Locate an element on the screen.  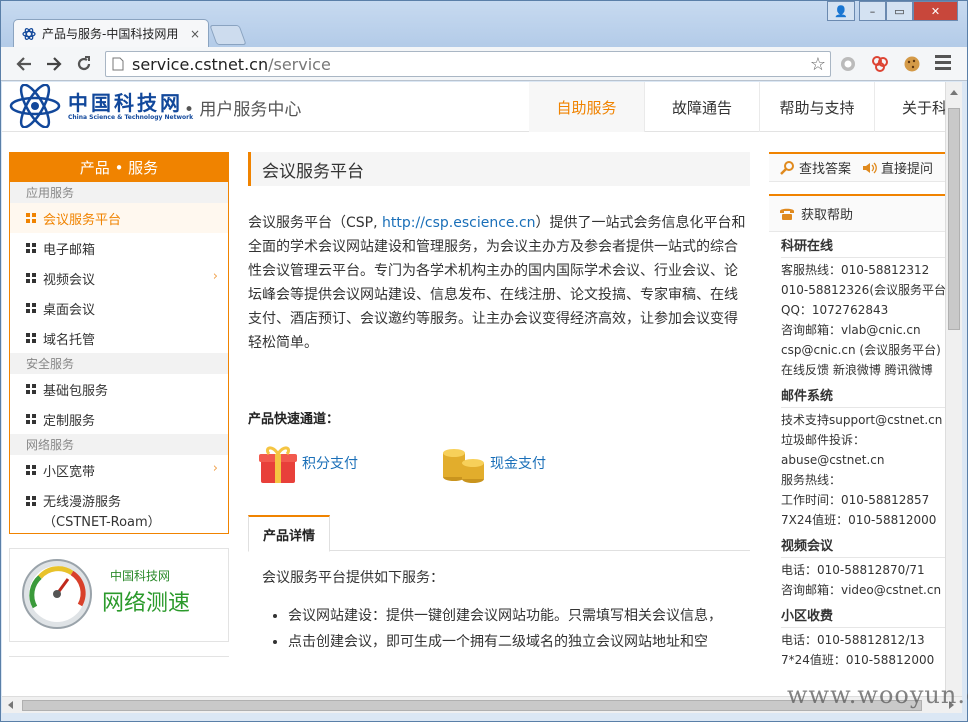
scroll-left-icon is located at coordinates (10, 705).